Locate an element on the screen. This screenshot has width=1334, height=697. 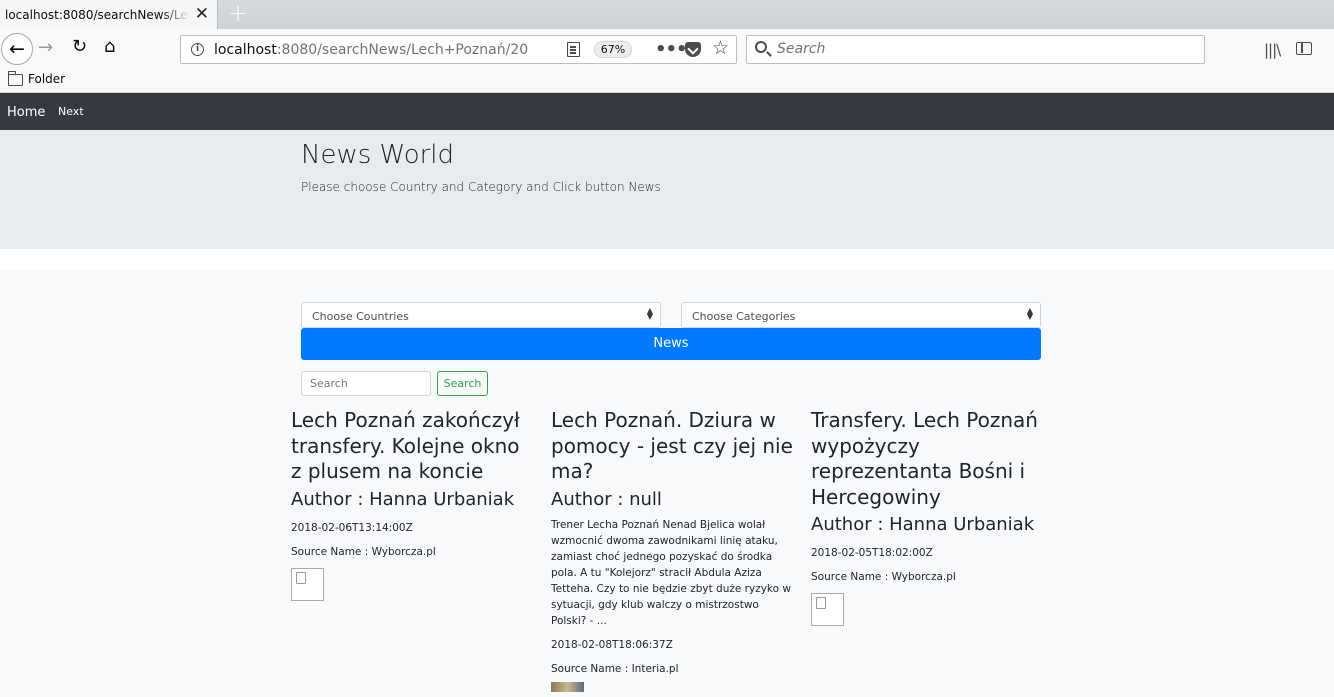
site-info-icon: i is located at coordinates (197, 49).